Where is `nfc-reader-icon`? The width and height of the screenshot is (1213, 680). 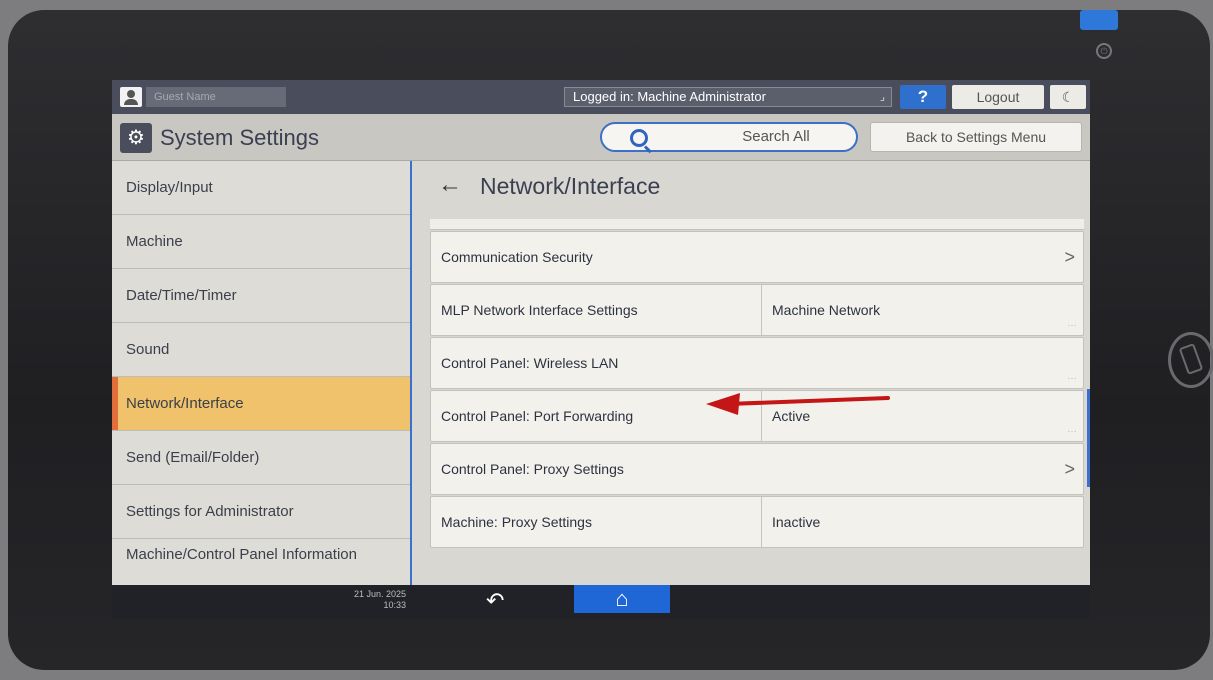 nfc-reader-icon is located at coordinates (1190, 360).